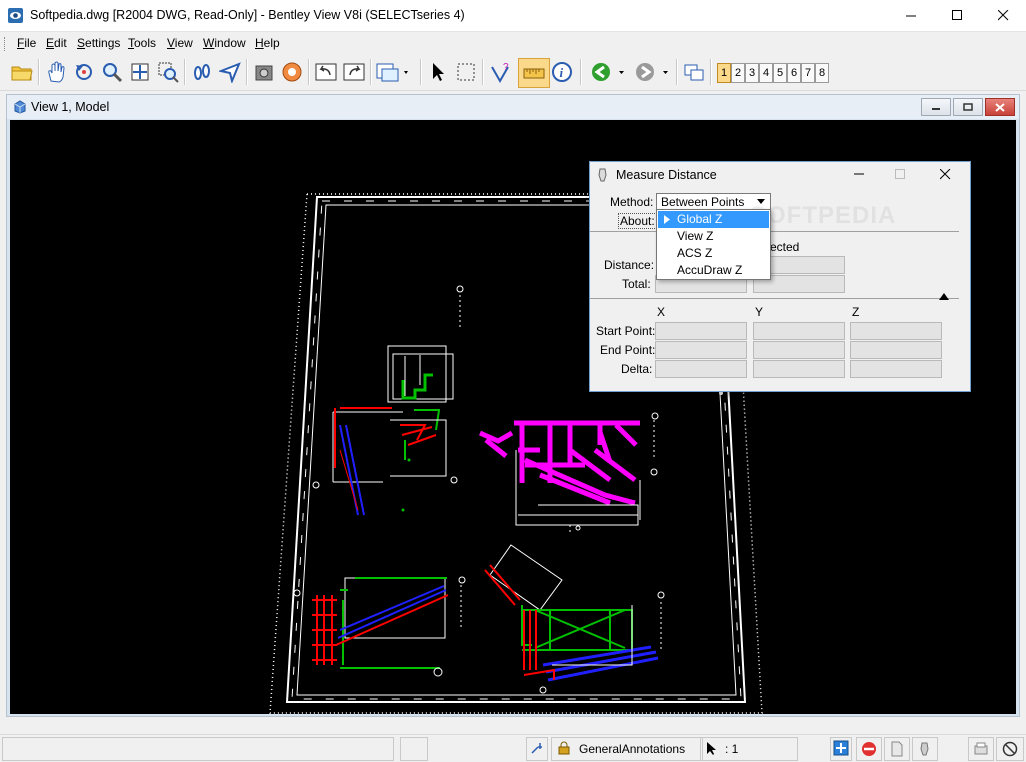  Describe the element at coordinates (326, 72) in the screenshot. I see `undo-view-icon` at that location.